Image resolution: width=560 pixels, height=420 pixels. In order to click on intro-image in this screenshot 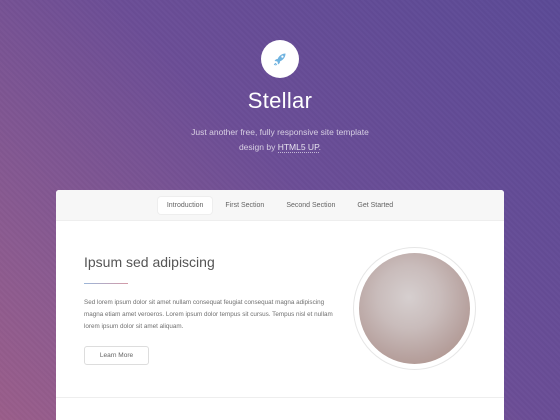, I will do `click(414, 308)`.